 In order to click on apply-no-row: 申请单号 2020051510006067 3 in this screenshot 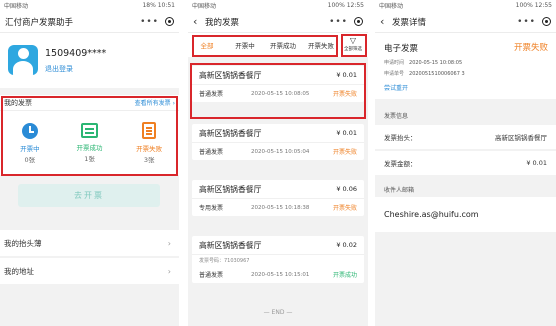, I will do `click(424, 73)`.